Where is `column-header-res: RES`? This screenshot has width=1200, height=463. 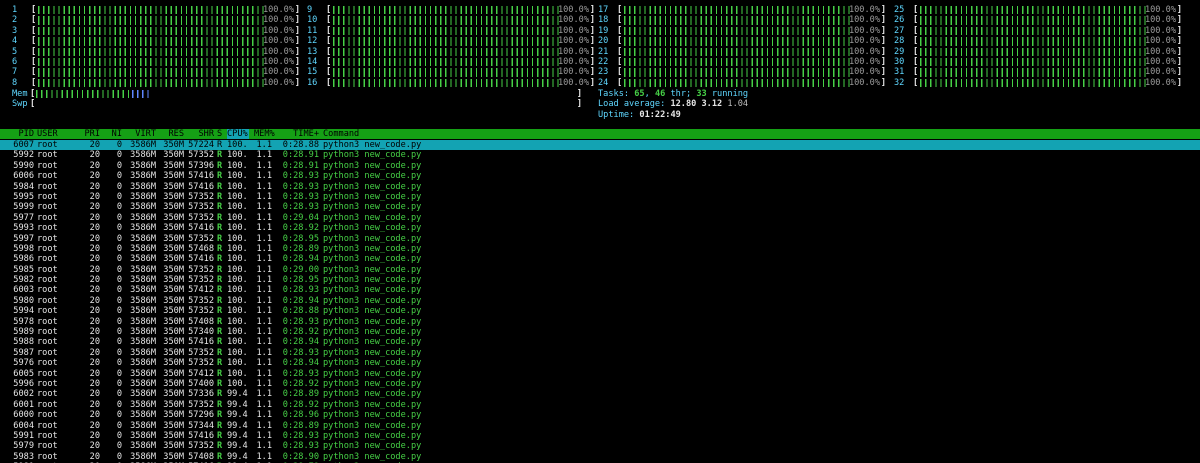 column-header-res: RES is located at coordinates (172, 134).